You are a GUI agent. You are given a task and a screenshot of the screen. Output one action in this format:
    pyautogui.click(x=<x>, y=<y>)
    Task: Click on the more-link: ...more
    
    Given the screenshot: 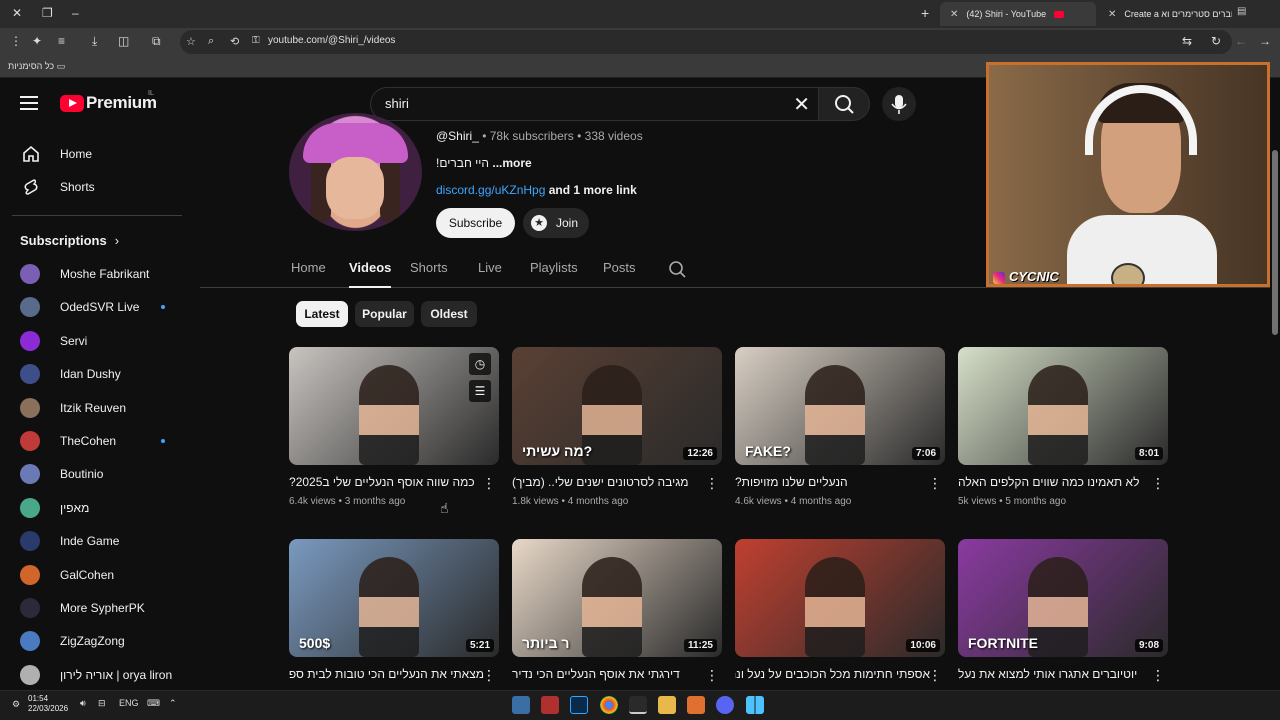 What is the action you would take?
    pyautogui.click(x=511, y=163)
    